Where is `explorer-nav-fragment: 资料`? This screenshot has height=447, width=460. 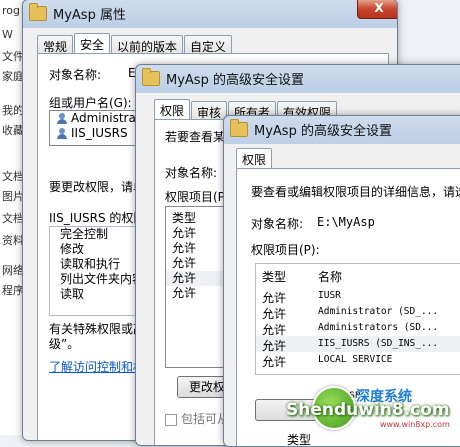
explorer-nav-fragment: 资料 is located at coordinates (13, 240).